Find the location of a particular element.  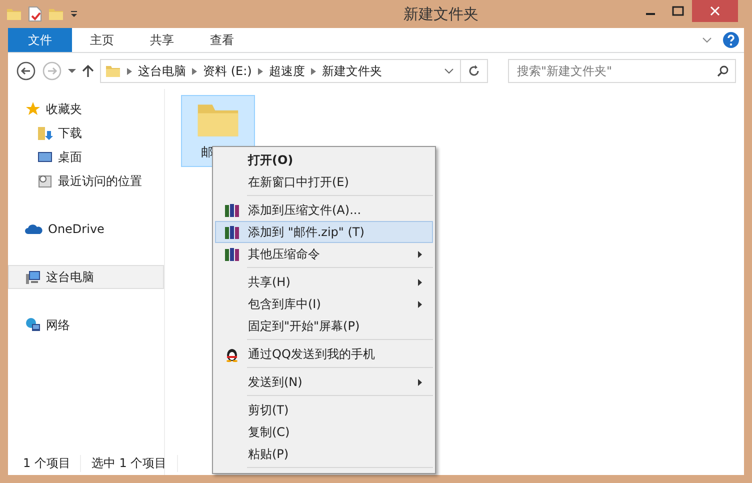

close-icon is located at coordinates (715, 11).